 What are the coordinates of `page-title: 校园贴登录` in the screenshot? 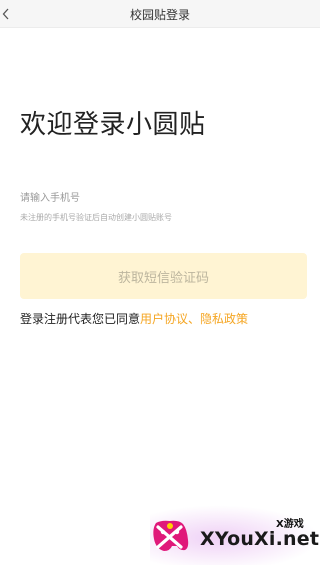 It's located at (159, 15).